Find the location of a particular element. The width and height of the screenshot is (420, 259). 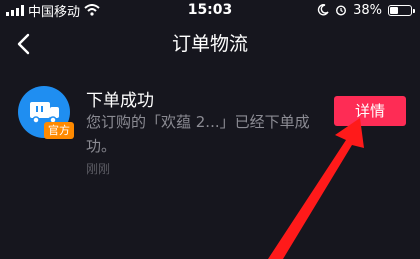

message-time: 刚刚 is located at coordinates (98, 169).